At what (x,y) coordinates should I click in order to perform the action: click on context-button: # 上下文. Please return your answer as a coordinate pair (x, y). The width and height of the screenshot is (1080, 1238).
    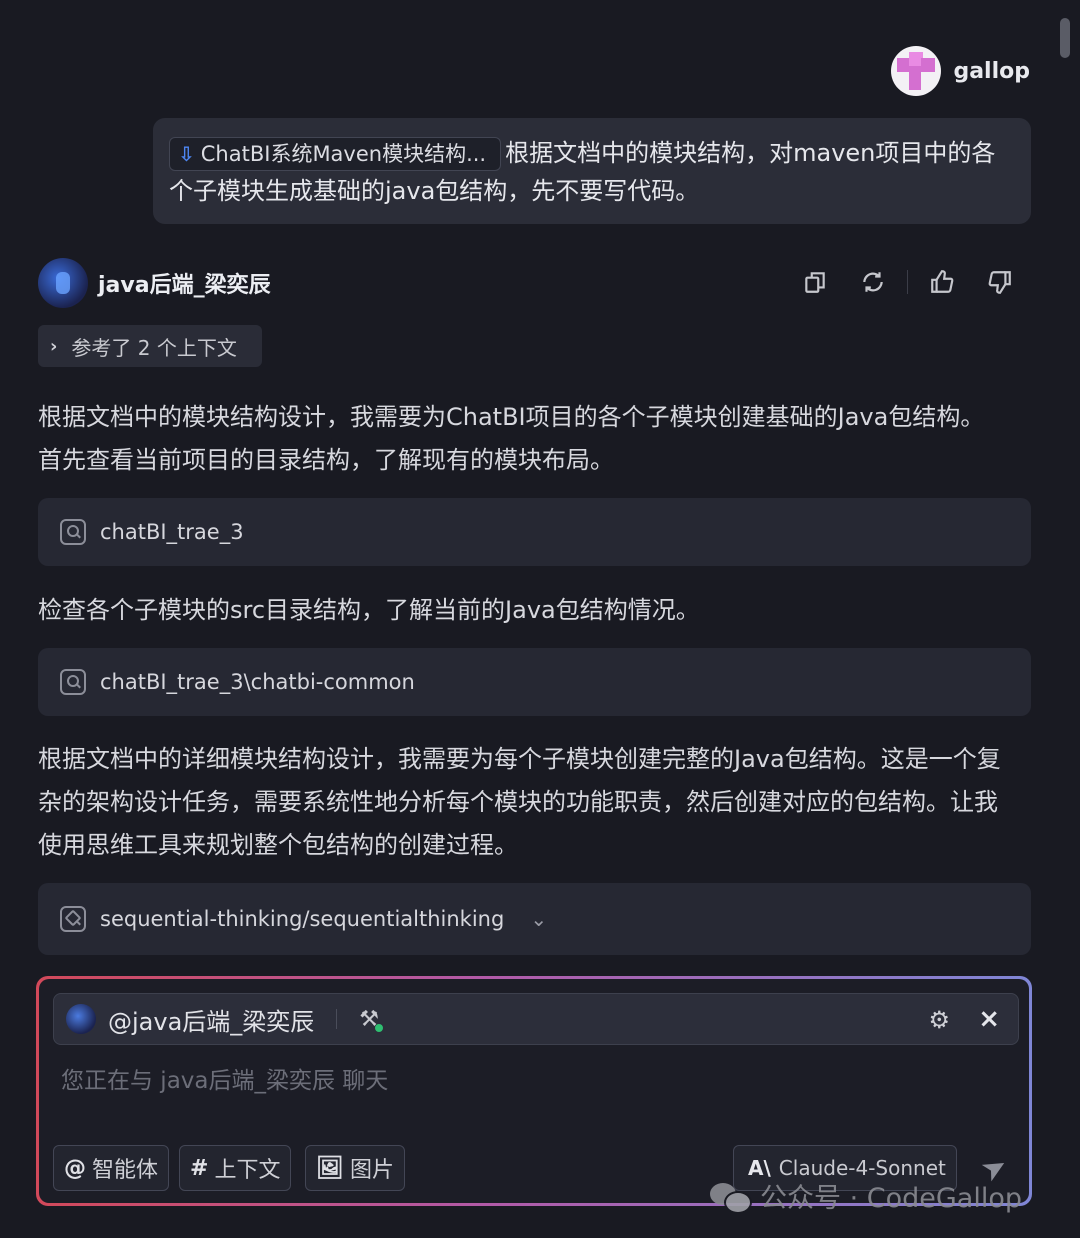
    Looking at the image, I should click on (235, 1168).